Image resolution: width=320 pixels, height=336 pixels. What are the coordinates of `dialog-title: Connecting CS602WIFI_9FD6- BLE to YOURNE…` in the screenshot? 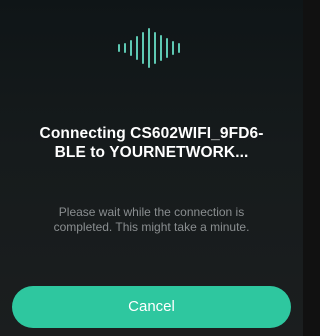 It's located at (151, 143).